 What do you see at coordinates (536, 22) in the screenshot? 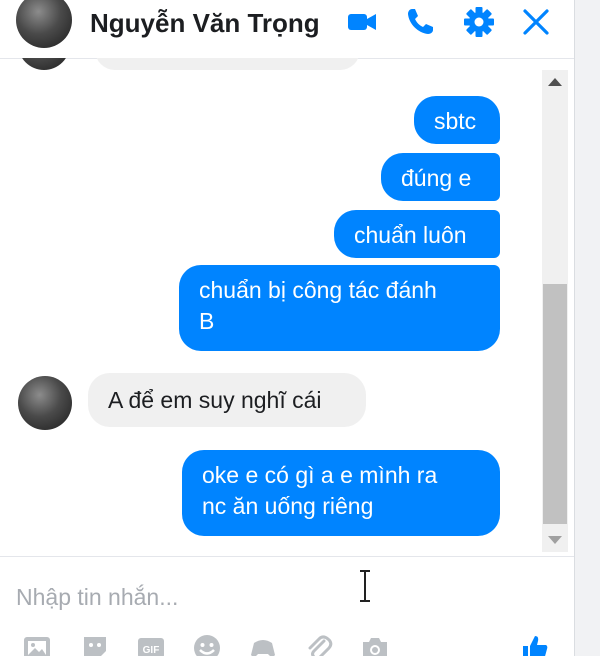
I see `close-icon` at bounding box center [536, 22].